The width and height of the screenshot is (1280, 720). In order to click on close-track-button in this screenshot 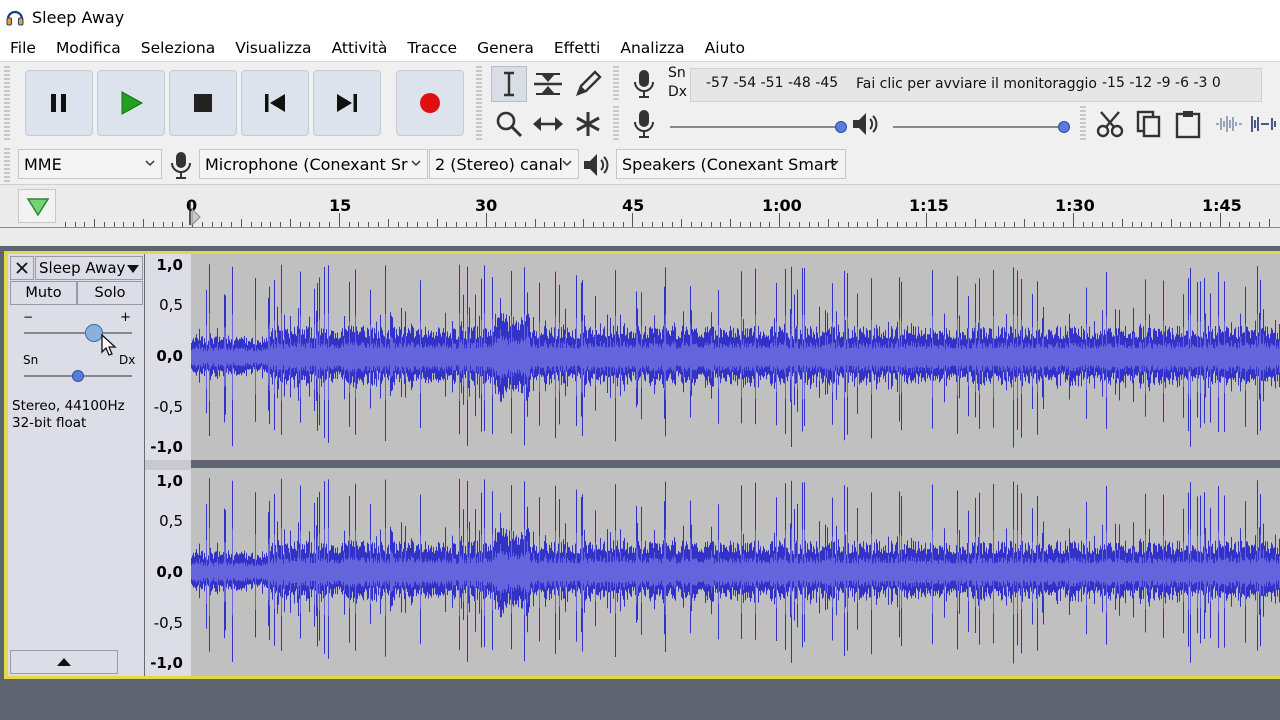, I will do `click(22, 268)`.